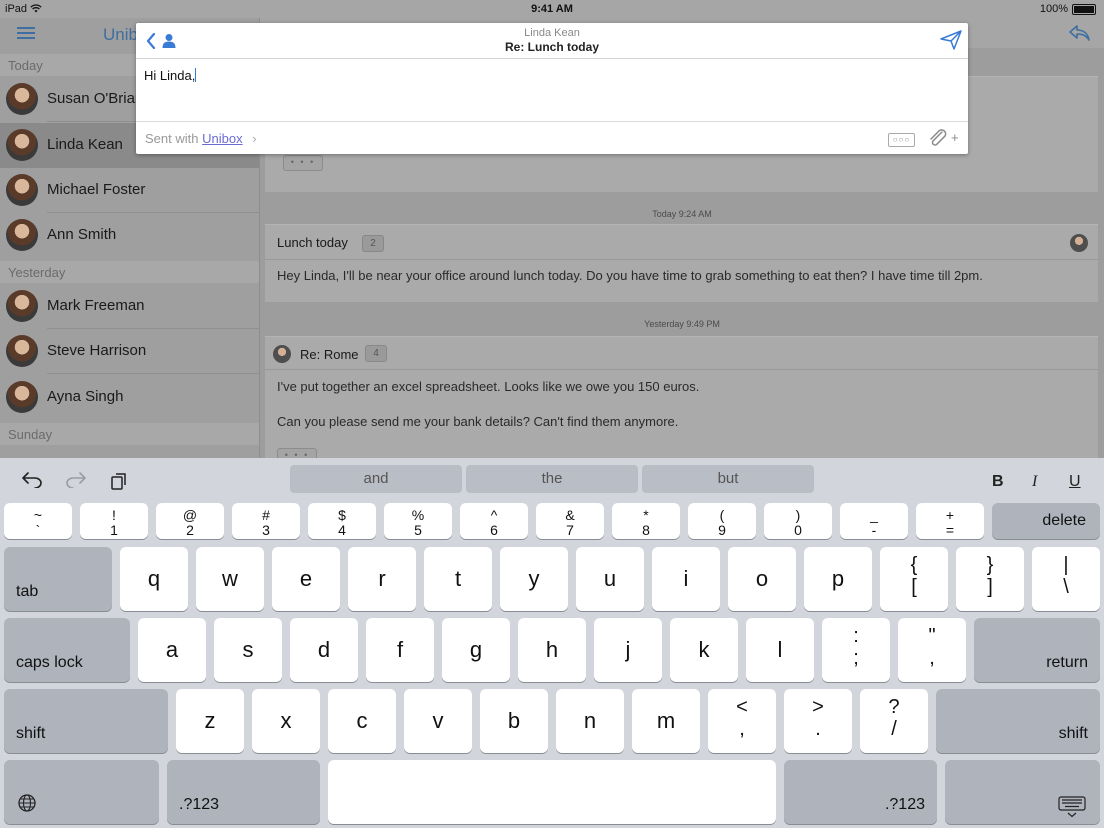 The image size is (1104, 828). I want to click on key-m: m, so click(666, 721).